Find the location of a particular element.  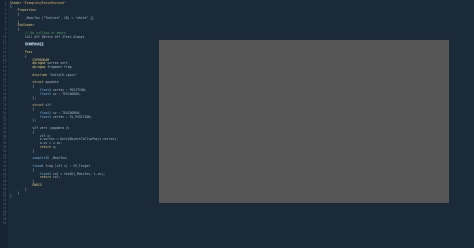

code-token: _MainTex ("Texture", 2D) = "white" {} is located at coordinates (52, 17).